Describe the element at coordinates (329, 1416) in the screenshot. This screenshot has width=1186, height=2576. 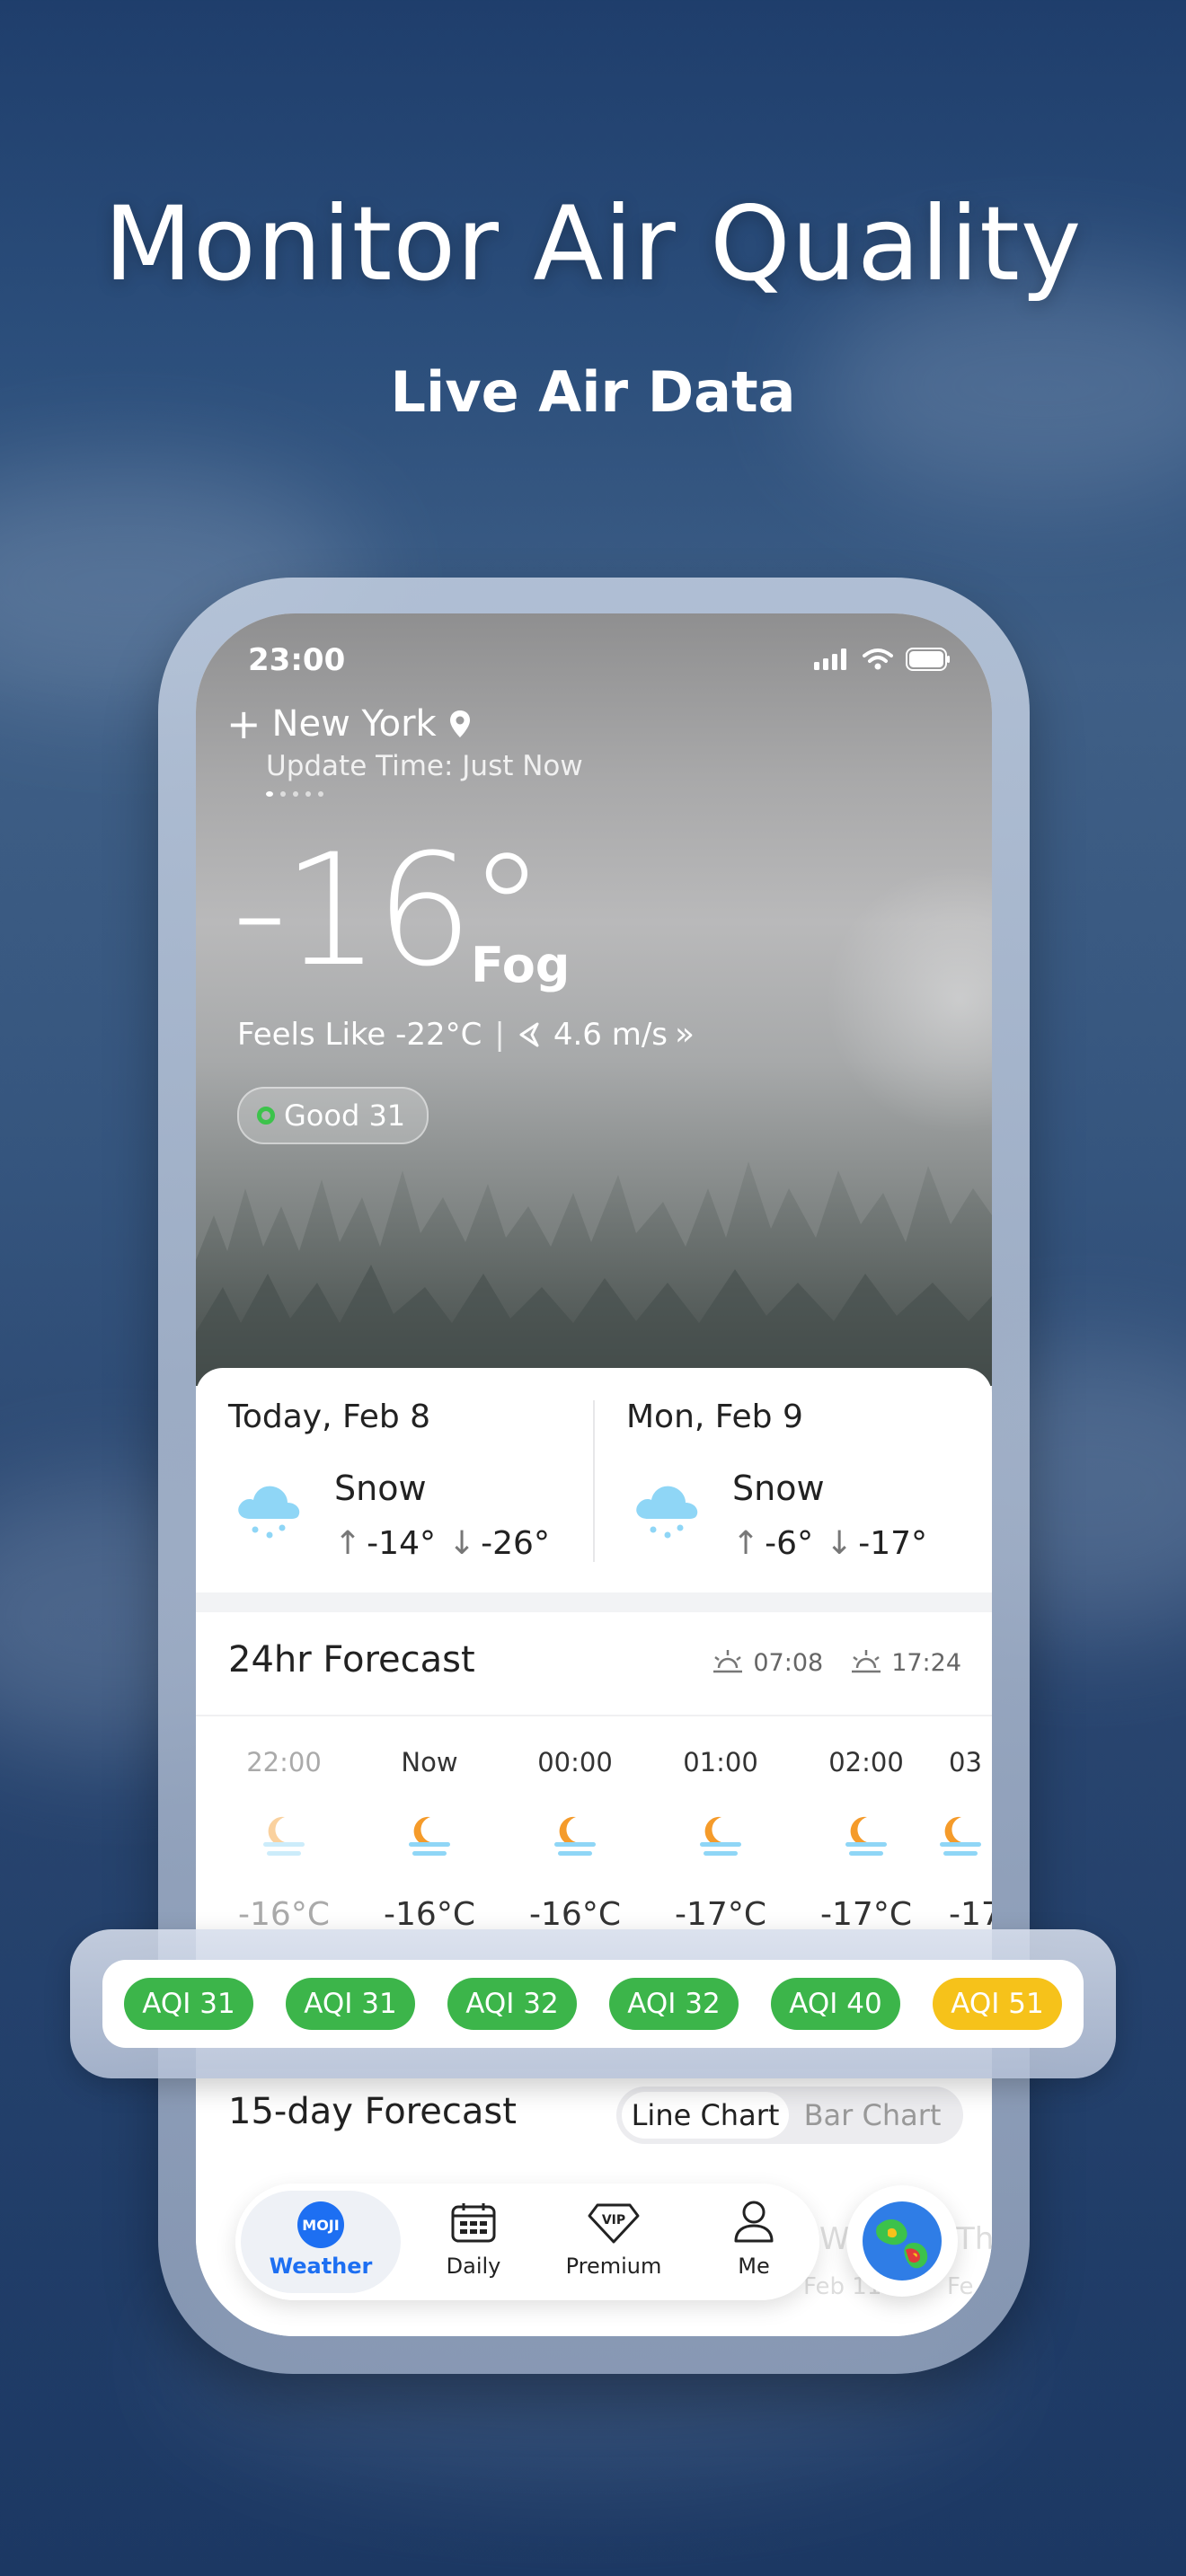
I see `day-title: Today, Feb 8` at that location.